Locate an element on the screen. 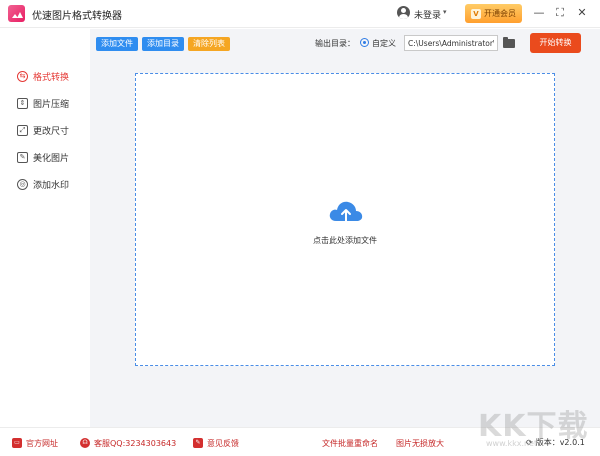 The height and width of the screenshot is (456, 600). support-label: 客服QQ:3234303643 is located at coordinates (135, 443).